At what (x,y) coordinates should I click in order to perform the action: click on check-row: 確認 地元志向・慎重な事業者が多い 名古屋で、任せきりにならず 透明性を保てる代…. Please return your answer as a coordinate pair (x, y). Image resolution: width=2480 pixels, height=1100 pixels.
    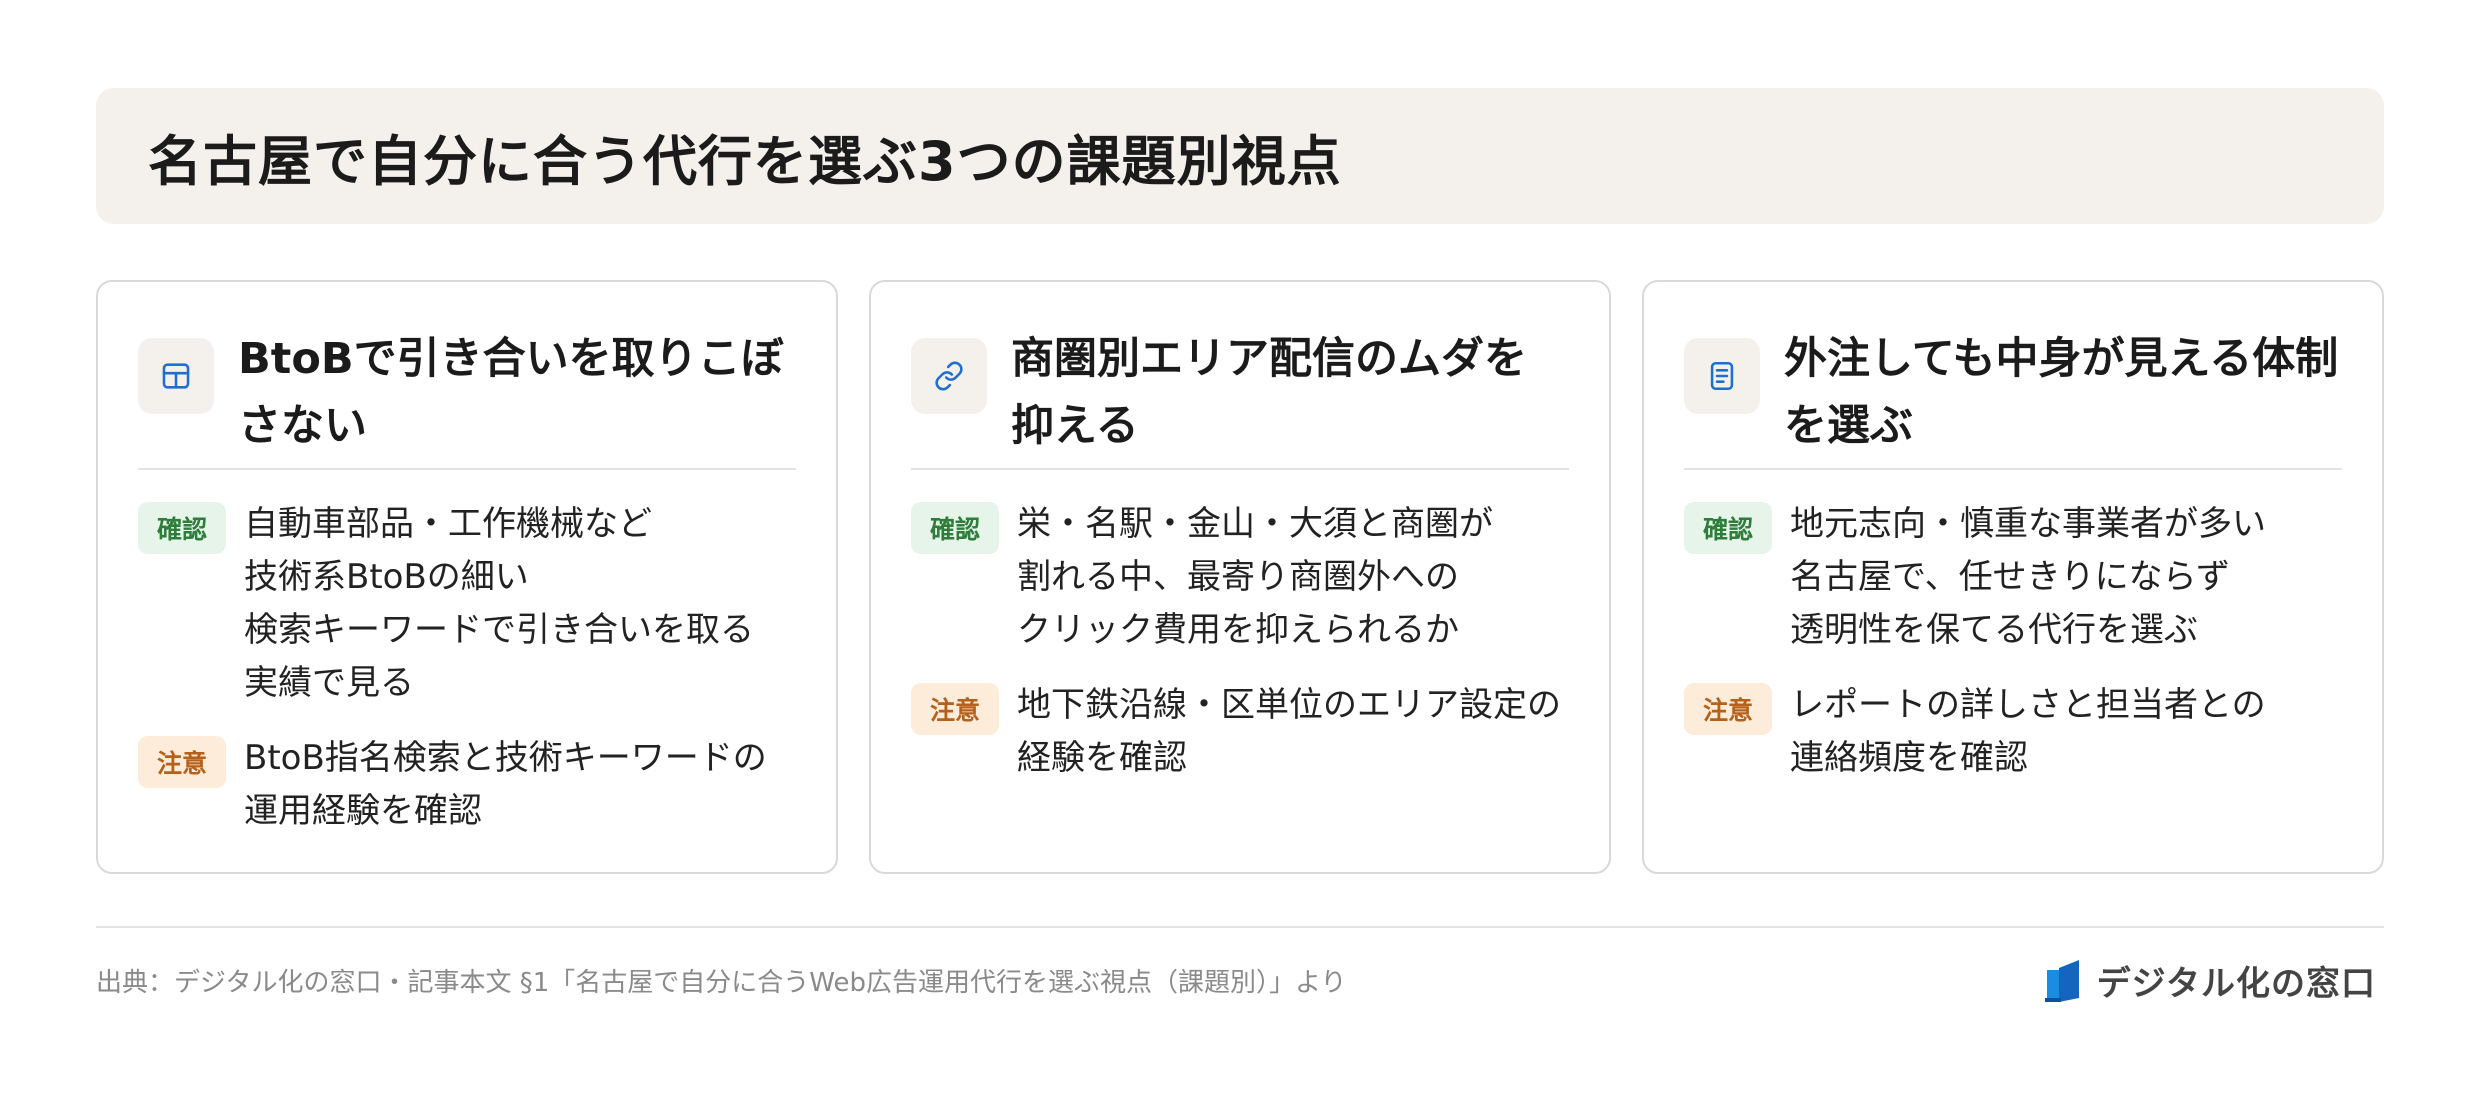
    Looking at the image, I should click on (2018, 577).